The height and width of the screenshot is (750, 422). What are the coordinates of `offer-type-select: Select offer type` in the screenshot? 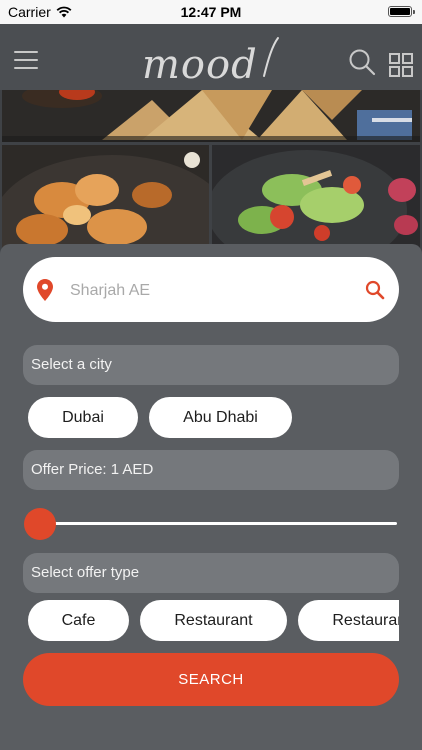 It's located at (211, 573).